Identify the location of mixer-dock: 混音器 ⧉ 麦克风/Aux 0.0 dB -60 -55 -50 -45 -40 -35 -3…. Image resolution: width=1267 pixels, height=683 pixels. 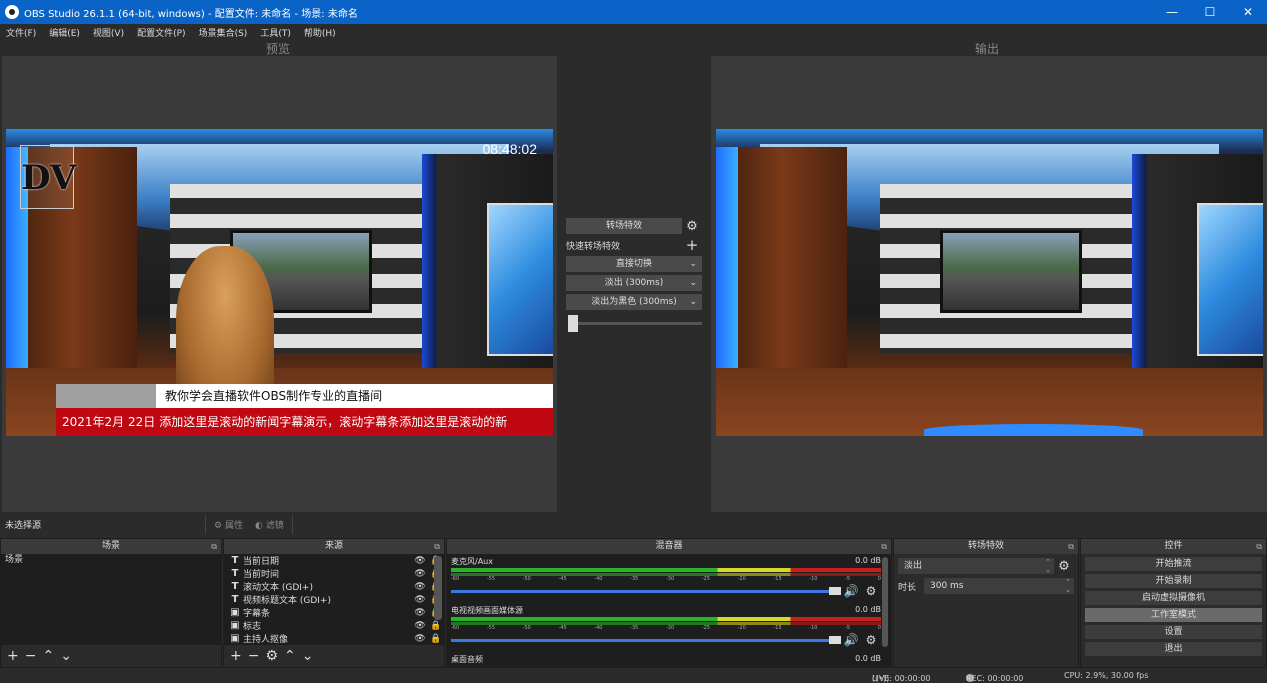
(669, 603).